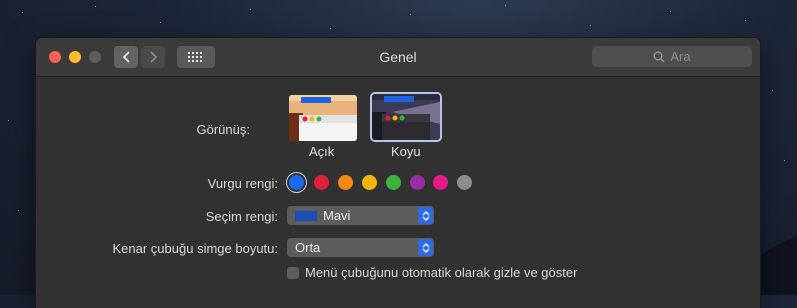 The image size is (797, 308). Describe the element at coordinates (360, 247) in the screenshot. I see `sidebar-icon-size-popup: Orta` at that location.